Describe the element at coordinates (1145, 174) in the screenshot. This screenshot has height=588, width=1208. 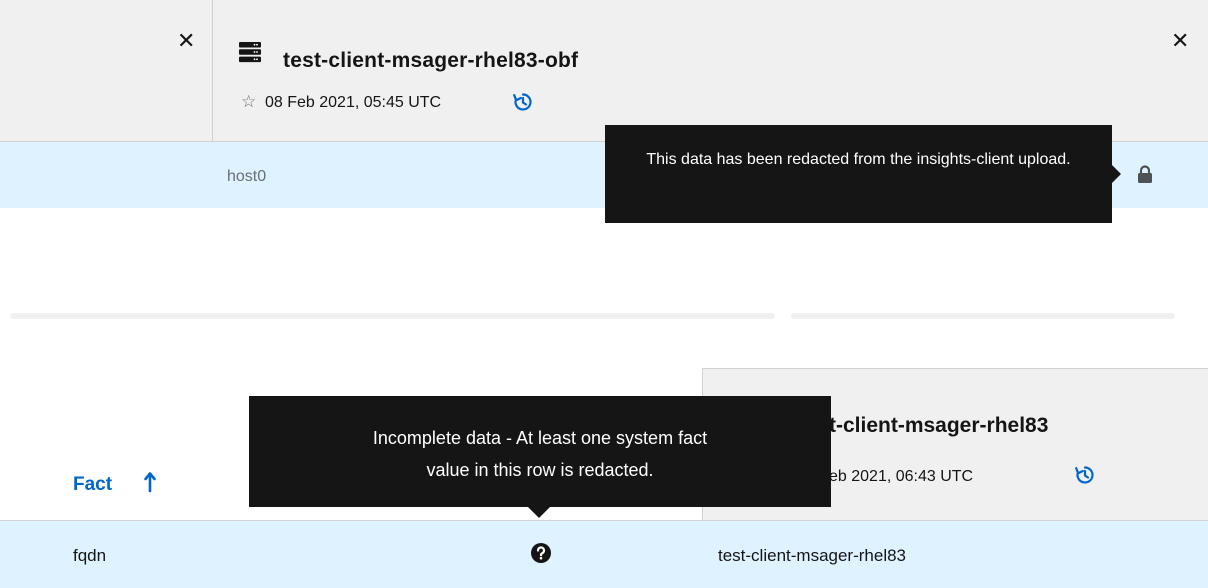
I see `lock-icon` at that location.